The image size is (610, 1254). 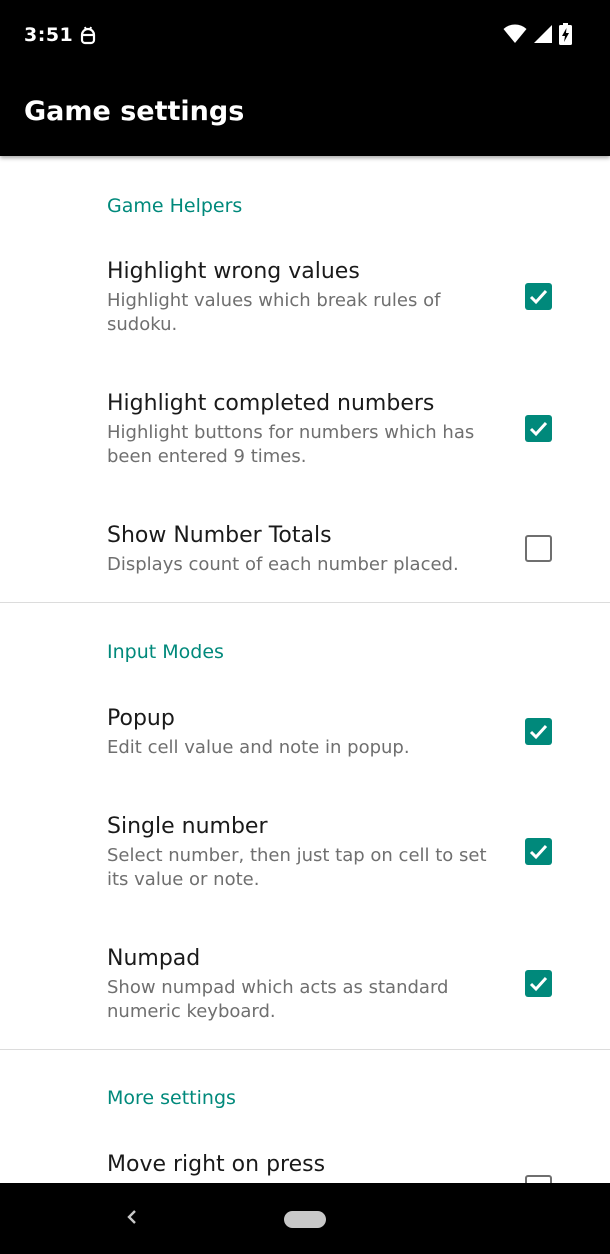 What do you see at coordinates (538, 851) in the screenshot?
I see `checkbox-single-number` at bounding box center [538, 851].